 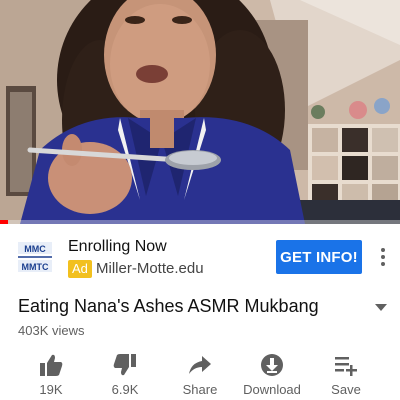 What do you see at coordinates (383, 257) in the screenshot?
I see `more-options-icon` at bounding box center [383, 257].